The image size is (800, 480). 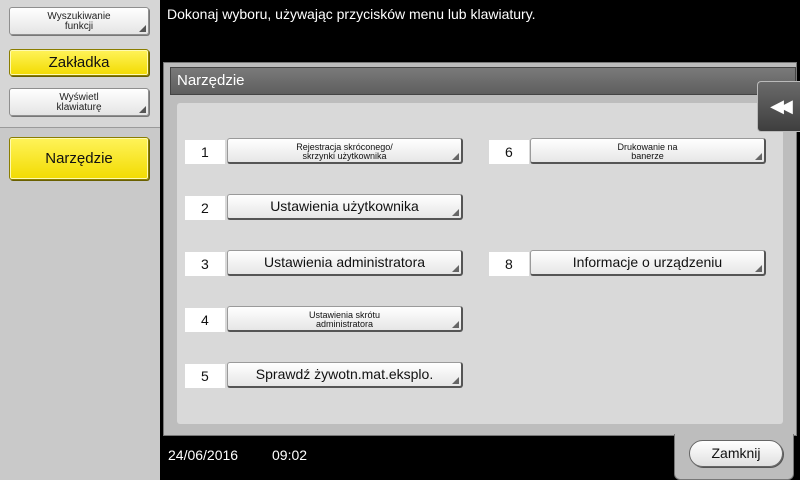 I want to click on bookmark-button: Zakładka, so click(x=79, y=62).